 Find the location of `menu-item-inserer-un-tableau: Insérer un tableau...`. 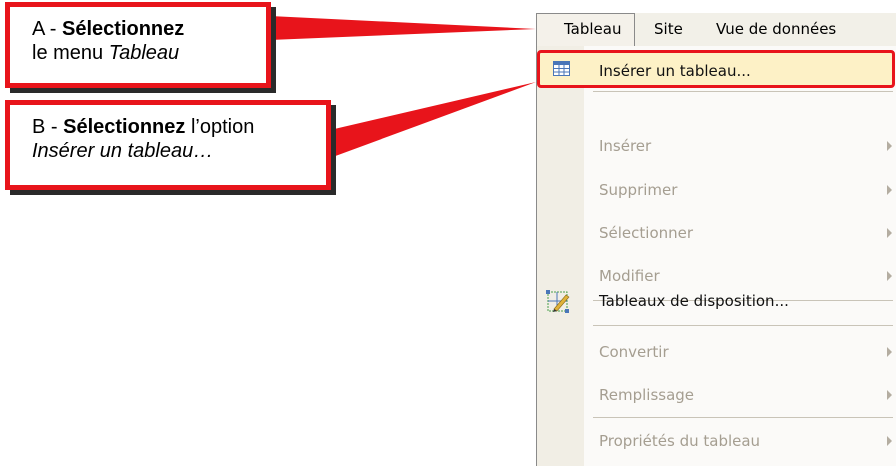

menu-item-inserer-un-tableau: Insérer un tableau... is located at coordinates (716, 69).